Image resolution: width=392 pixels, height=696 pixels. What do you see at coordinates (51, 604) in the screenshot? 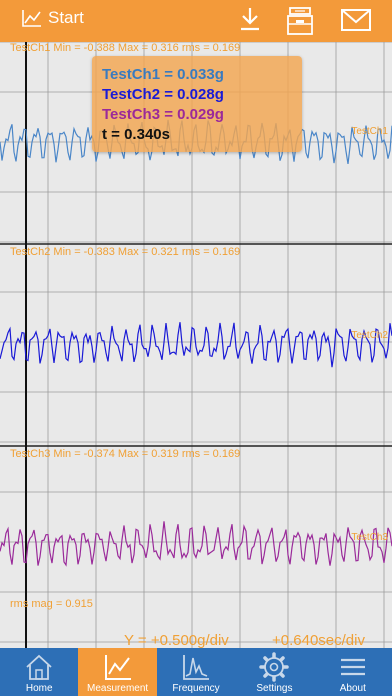
I see `rms-magnitude: rms mag = 0.915` at bounding box center [51, 604].